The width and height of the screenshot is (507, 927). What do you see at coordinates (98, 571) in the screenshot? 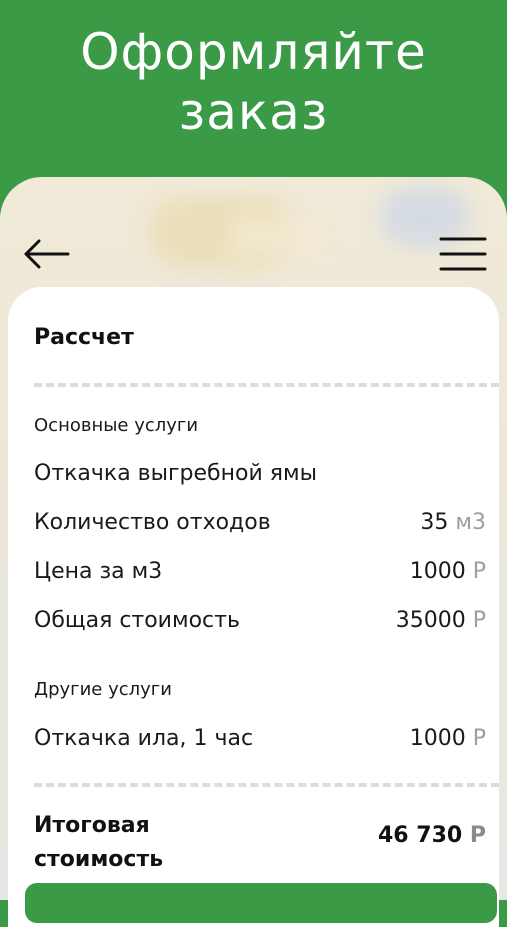
I see `row-label: Цена за м3` at bounding box center [98, 571].